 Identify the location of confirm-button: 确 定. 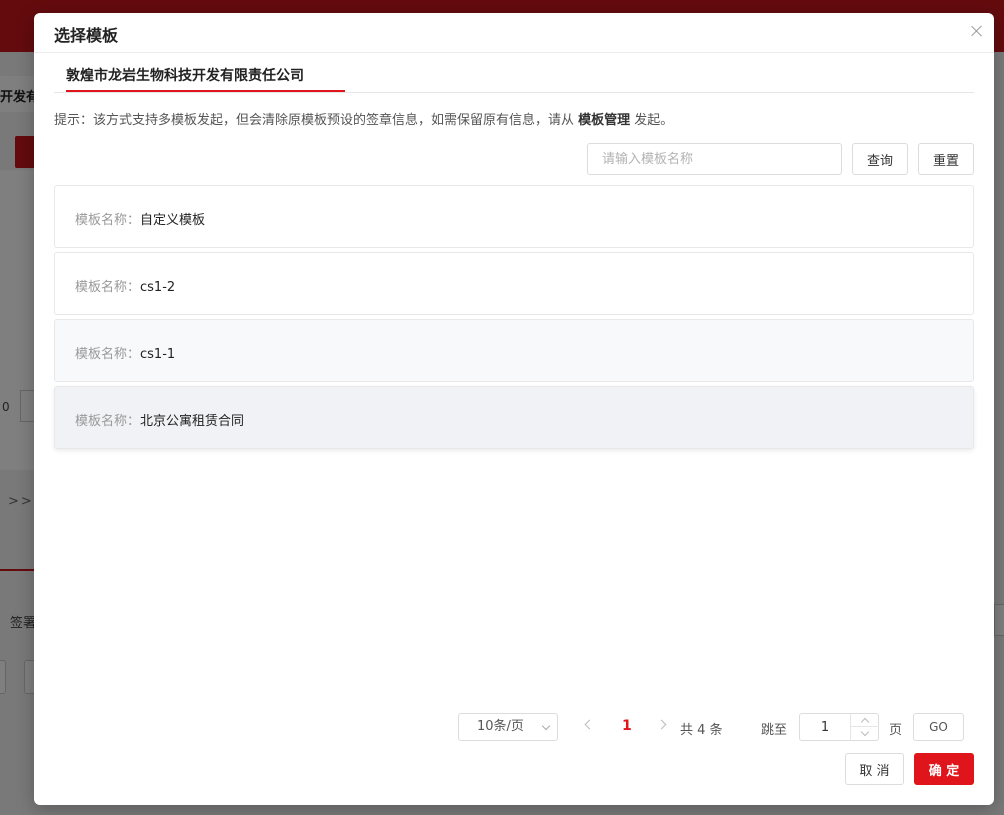
(944, 769).